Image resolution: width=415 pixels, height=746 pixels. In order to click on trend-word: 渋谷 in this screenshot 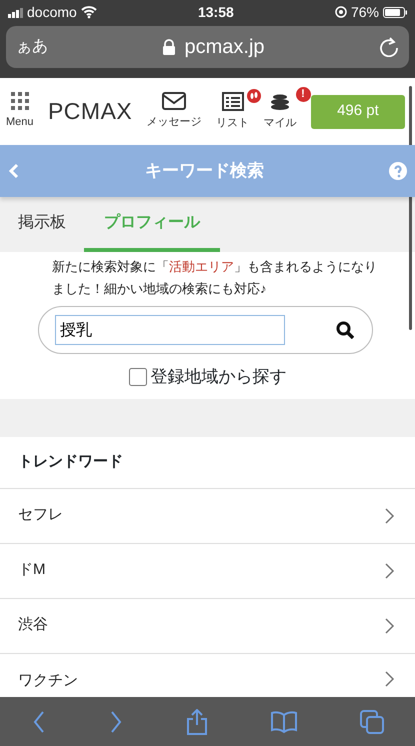, I will do `click(33, 625)`.